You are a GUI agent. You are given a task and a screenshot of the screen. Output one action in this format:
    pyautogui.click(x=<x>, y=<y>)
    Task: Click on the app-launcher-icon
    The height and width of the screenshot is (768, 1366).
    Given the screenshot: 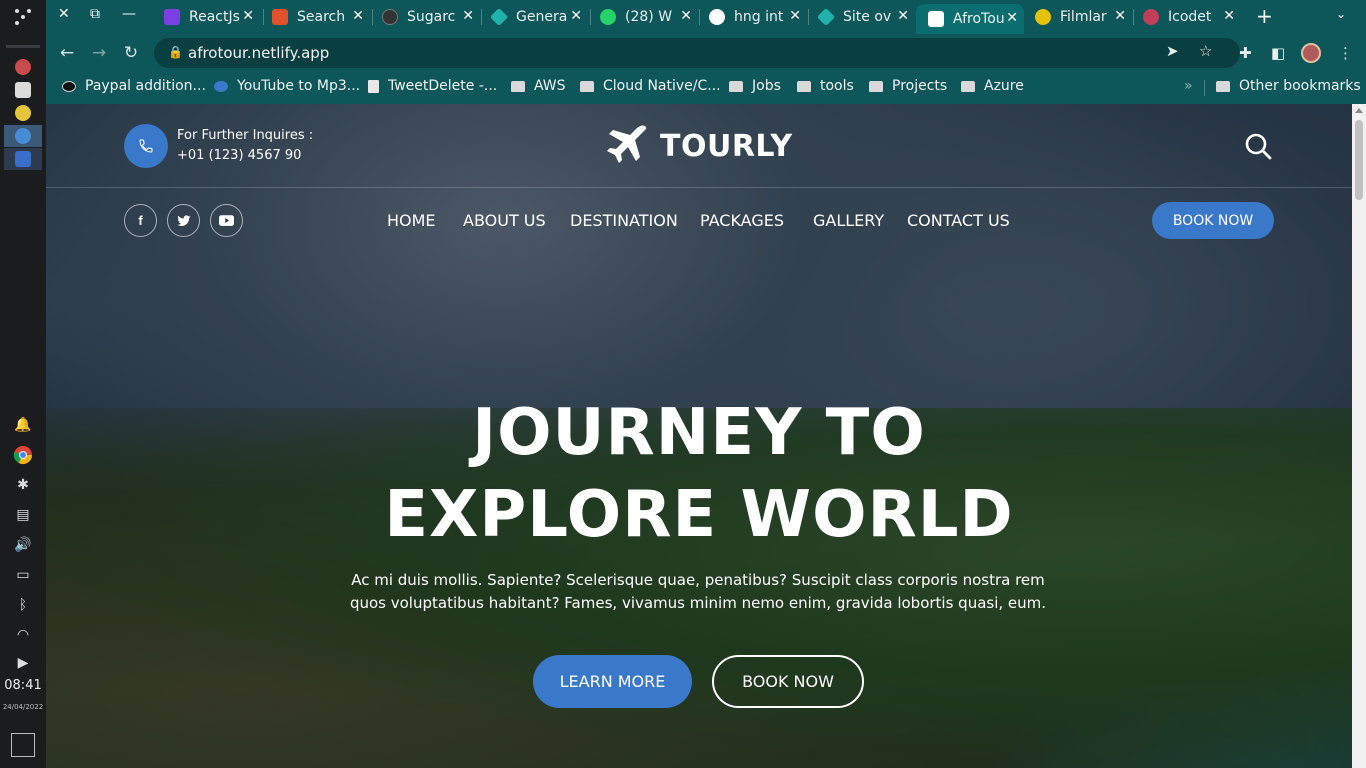 What is the action you would take?
    pyautogui.click(x=23, y=17)
    